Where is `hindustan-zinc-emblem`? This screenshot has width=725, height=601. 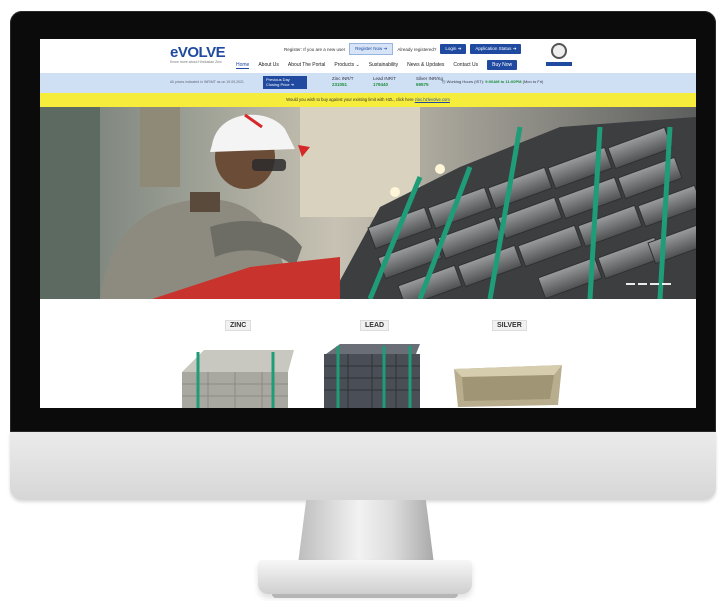
hindustan-zinc-emblem is located at coordinates (559, 56).